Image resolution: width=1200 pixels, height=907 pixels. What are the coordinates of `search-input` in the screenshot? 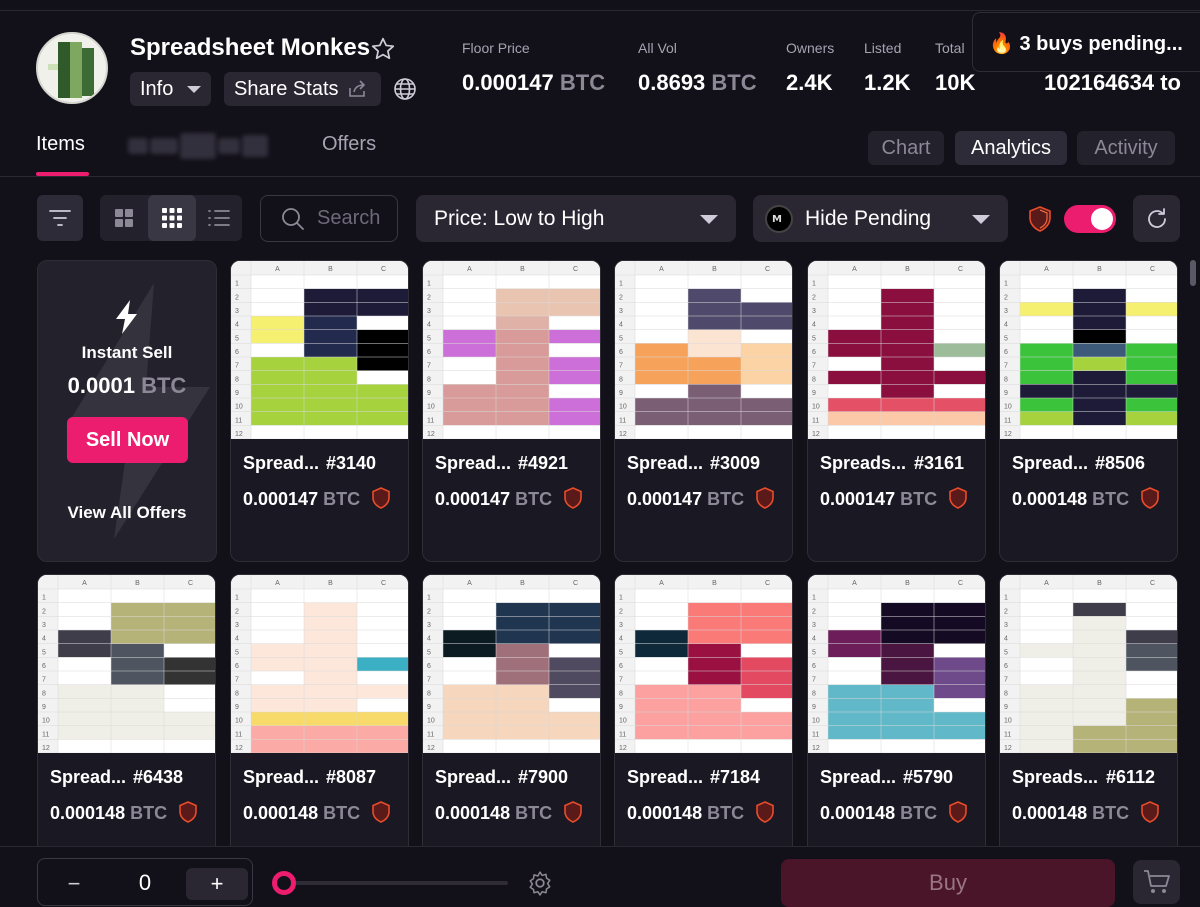 It's located at (352, 218).